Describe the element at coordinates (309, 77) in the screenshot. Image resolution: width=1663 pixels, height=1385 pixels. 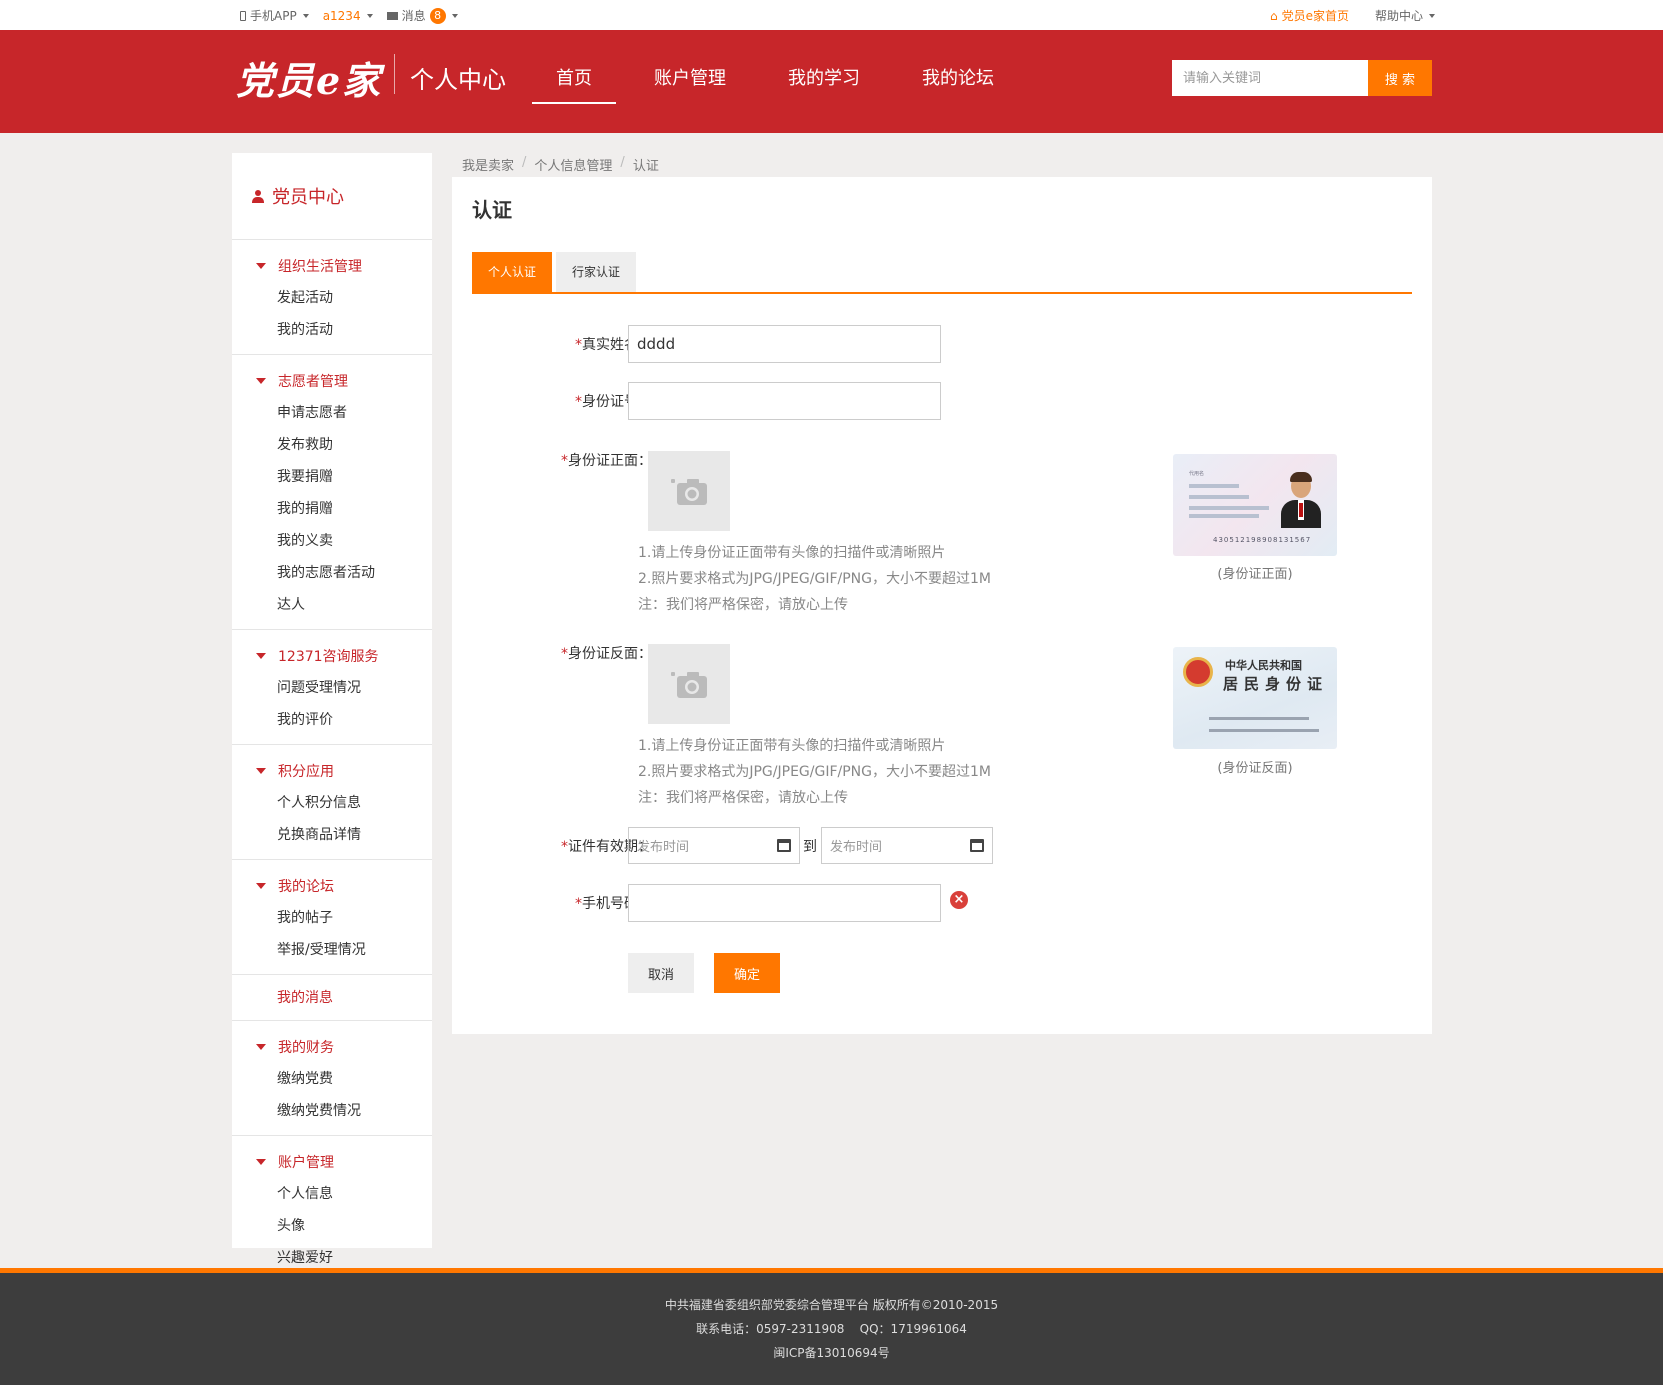
I see `site-logo: 党员e家` at that location.